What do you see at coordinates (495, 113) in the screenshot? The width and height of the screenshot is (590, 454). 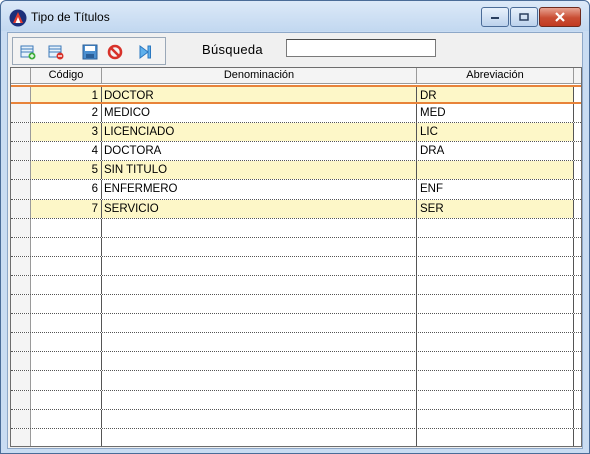 I see `cell-abreviacion: MED` at bounding box center [495, 113].